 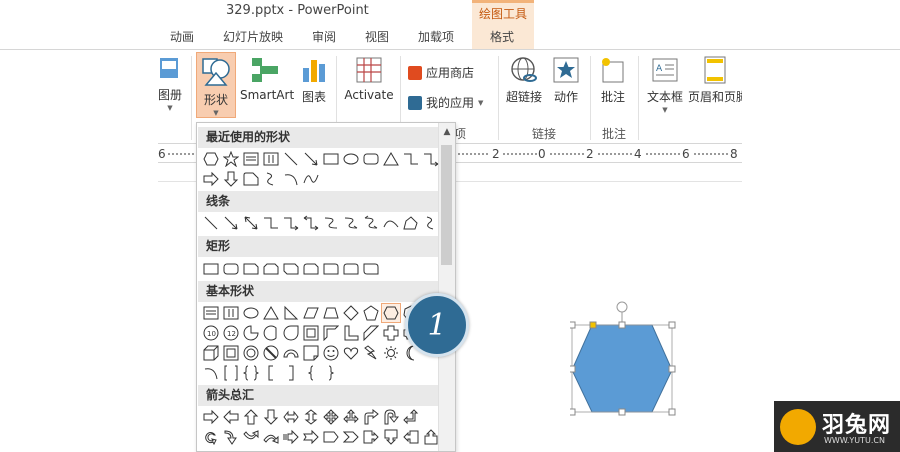 What do you see at coordinates (331, 269) in the screenshot?
I see `round-single-corner-rect-icon` at bounding box center [331, 269].